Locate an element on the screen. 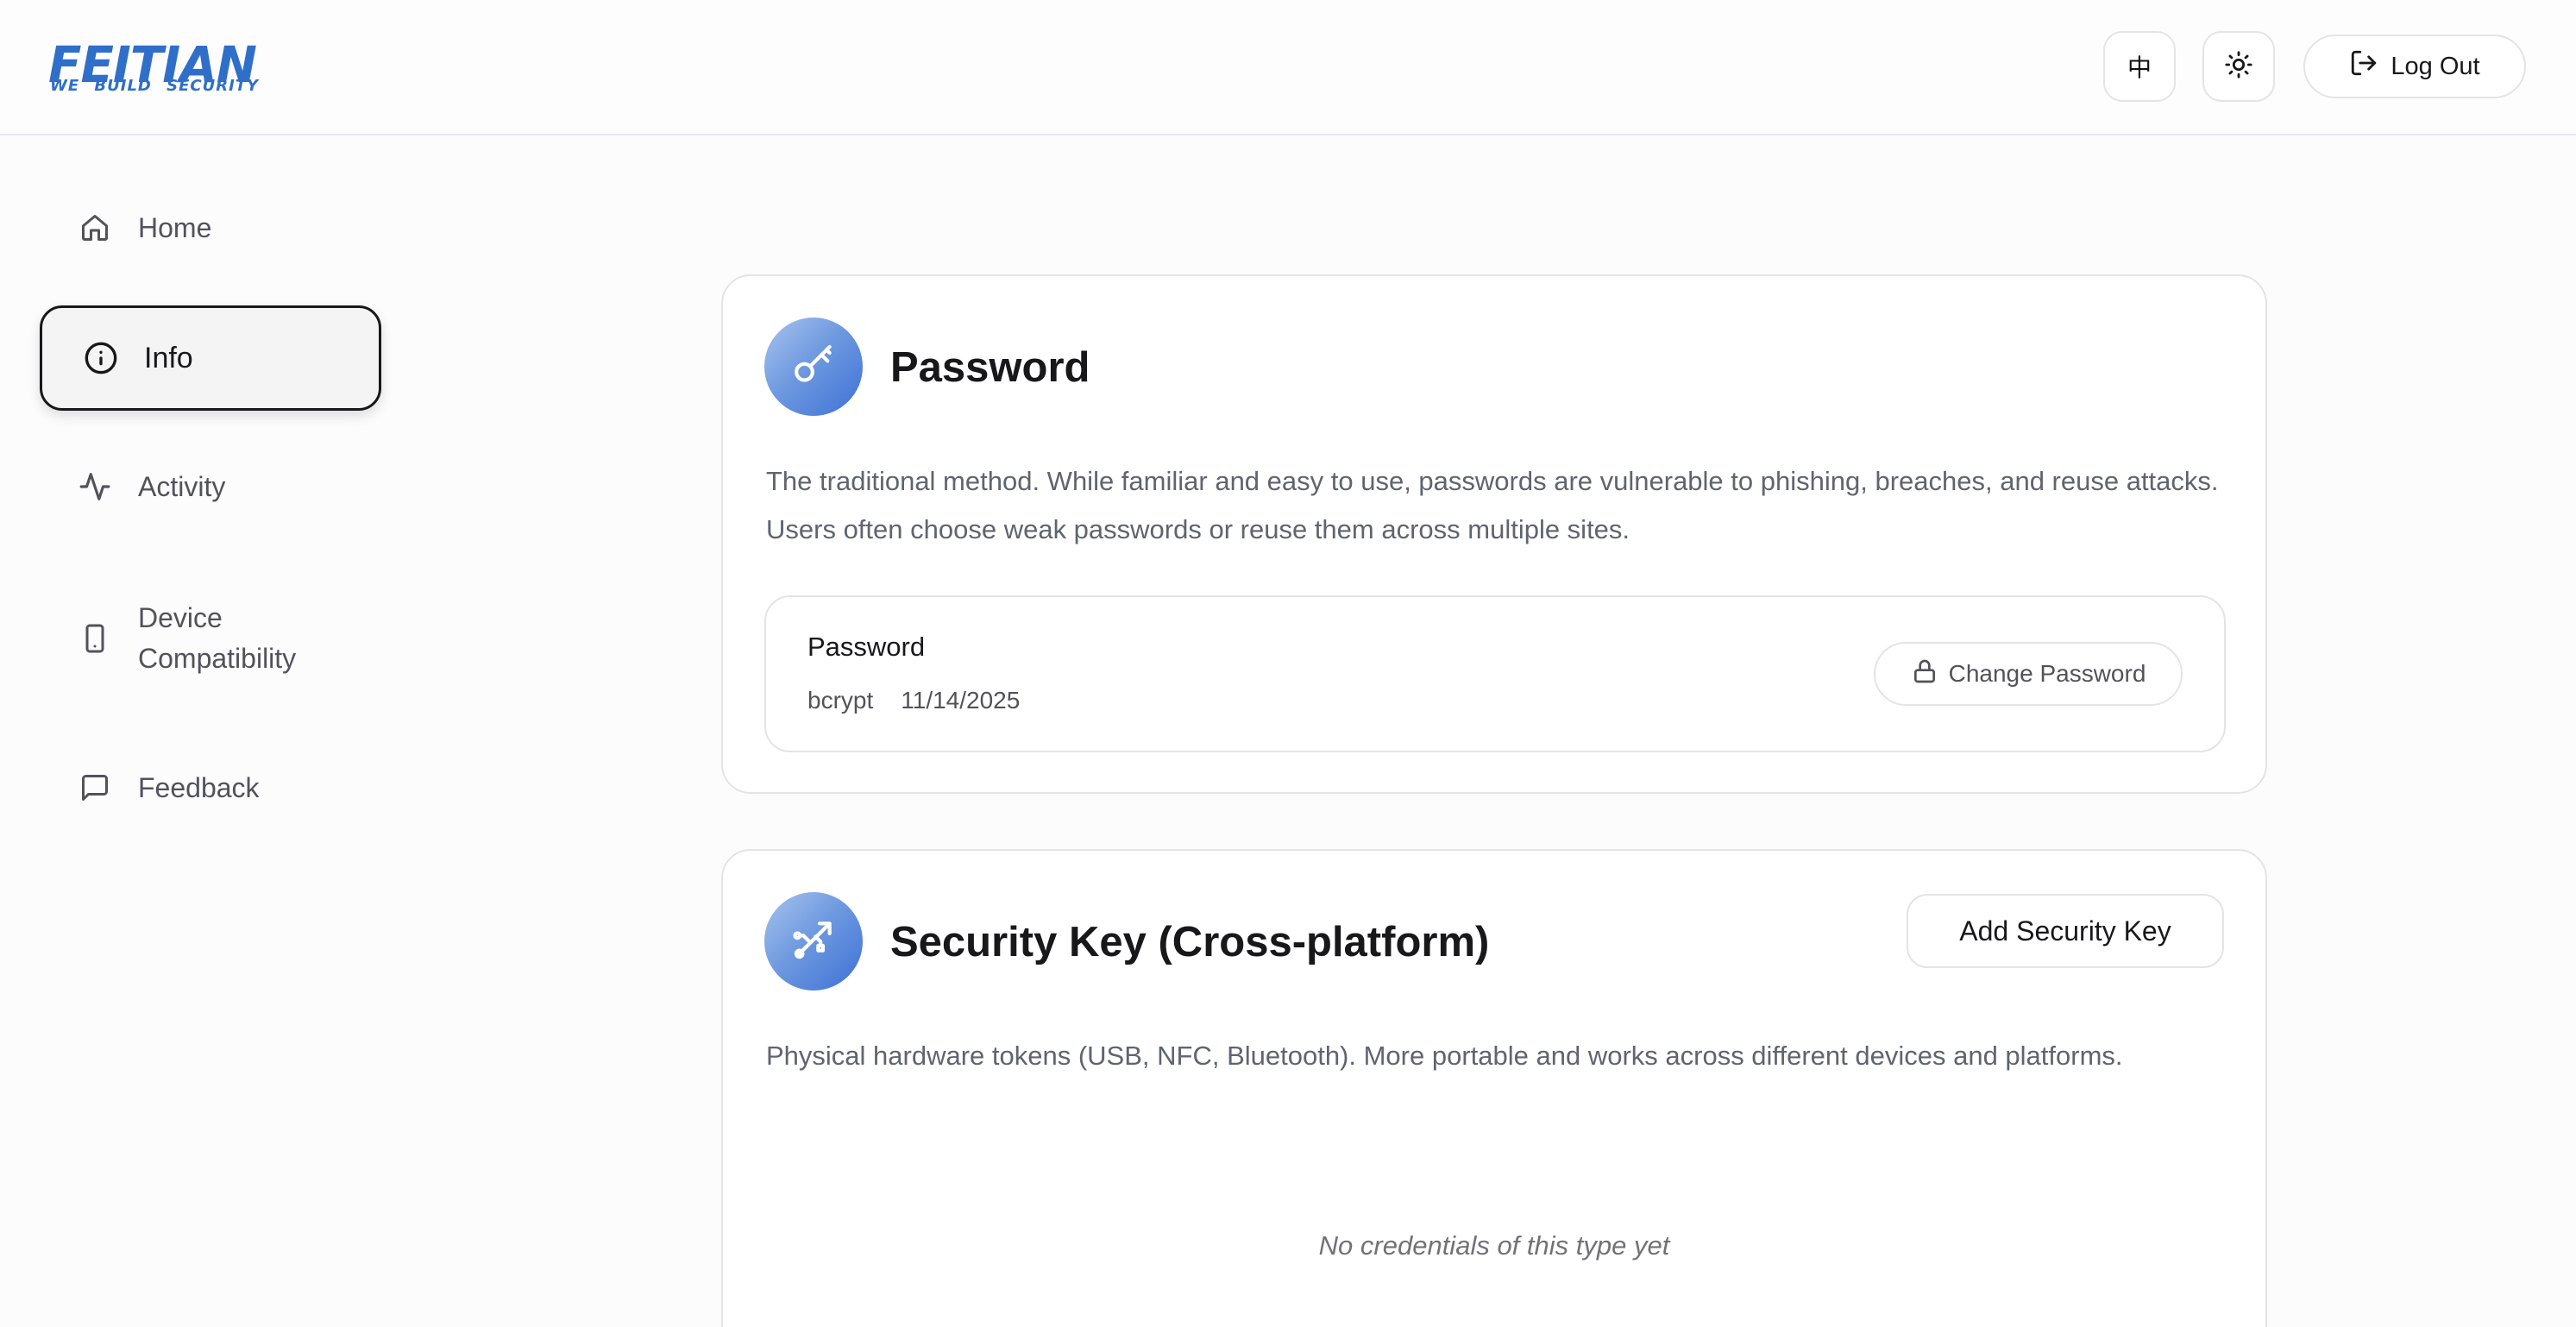 The image size is (2576, 1327). language-label: 中 is located at coordinates (2139, 67).